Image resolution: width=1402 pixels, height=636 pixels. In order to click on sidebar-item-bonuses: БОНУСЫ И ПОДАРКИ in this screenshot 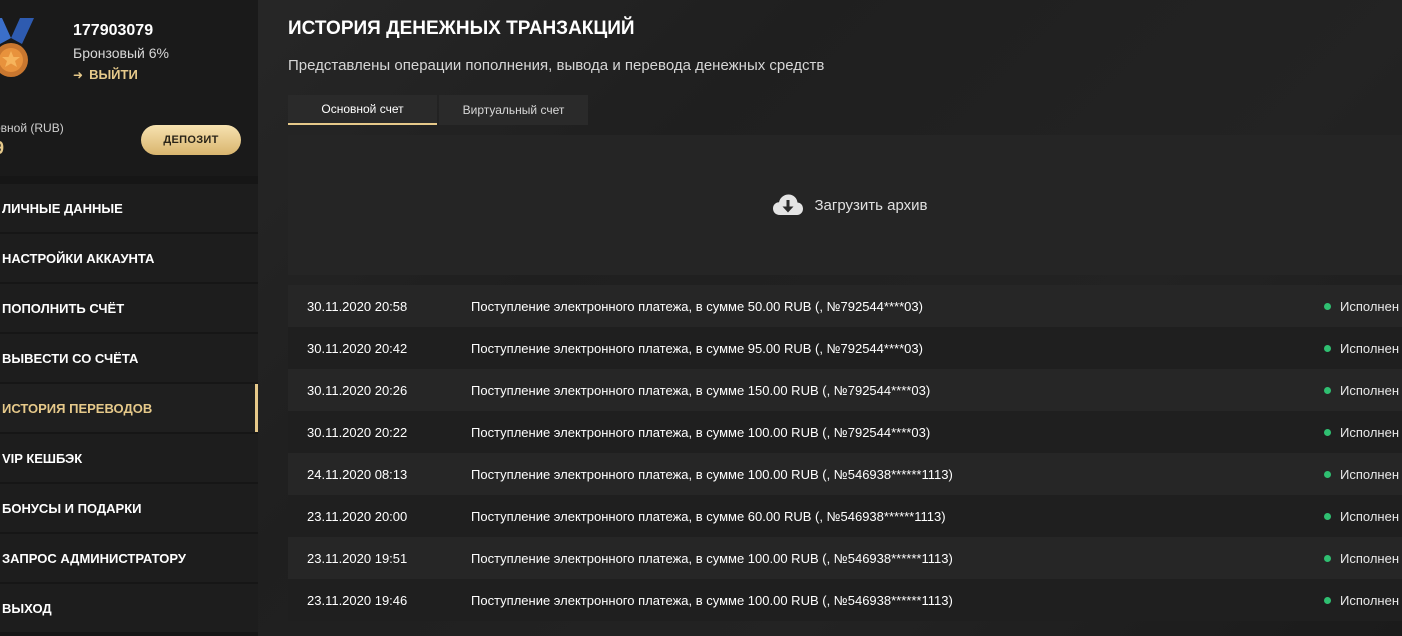, I will do `click(129, 508)`.